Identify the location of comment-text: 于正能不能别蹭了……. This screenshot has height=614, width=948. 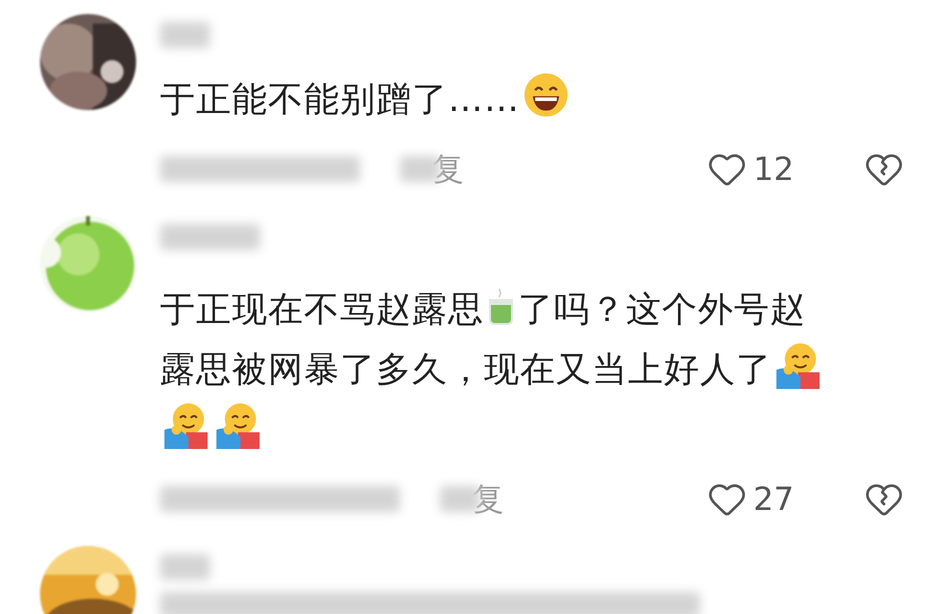
(340, 100).